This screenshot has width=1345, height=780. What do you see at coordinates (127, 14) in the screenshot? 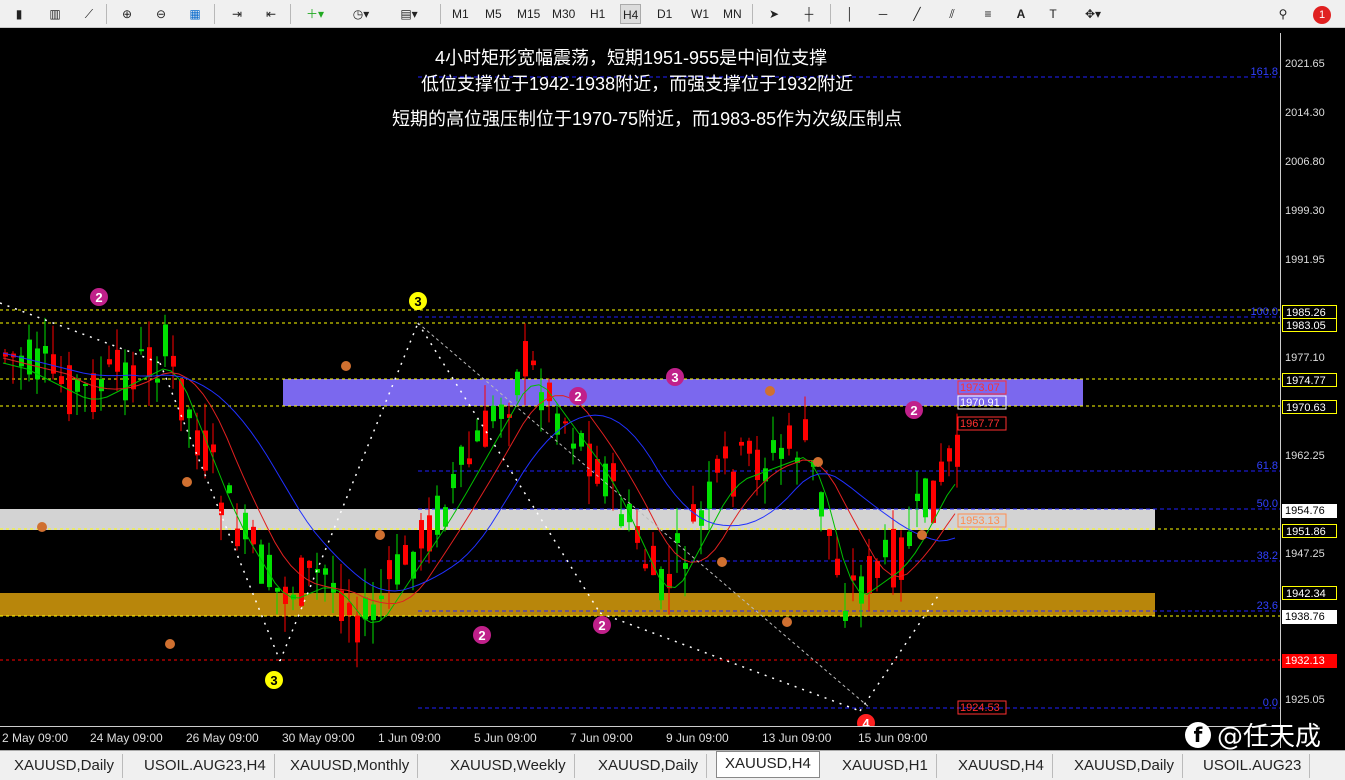
I see `zoom-in-icon: ⊕` at bounding box center [127, 14].